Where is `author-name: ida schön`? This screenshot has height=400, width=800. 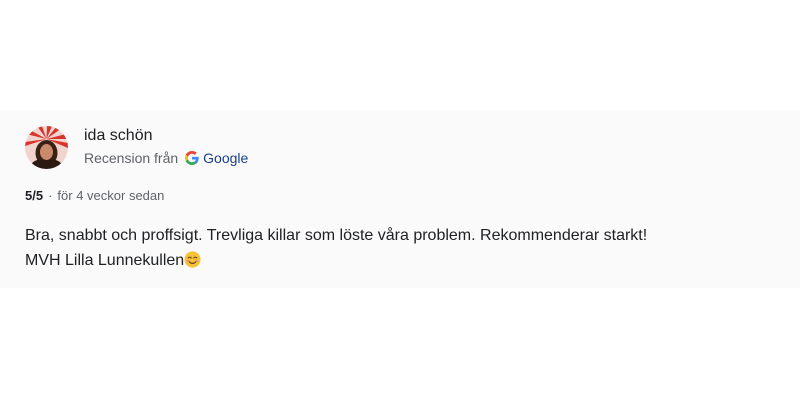
author-name: ida schön is located at coordinates (118, 136).